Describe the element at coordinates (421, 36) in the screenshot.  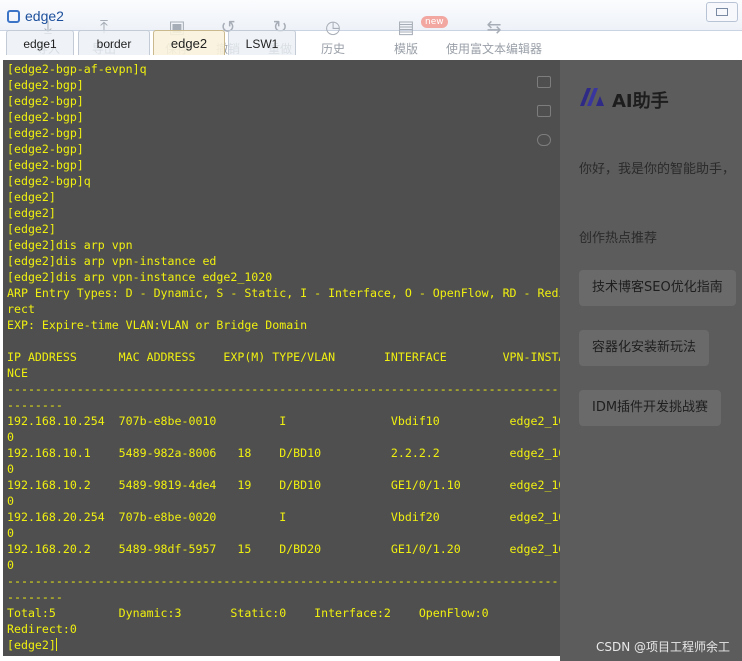
I see `template-button: ▤ 模版 new` at that location.